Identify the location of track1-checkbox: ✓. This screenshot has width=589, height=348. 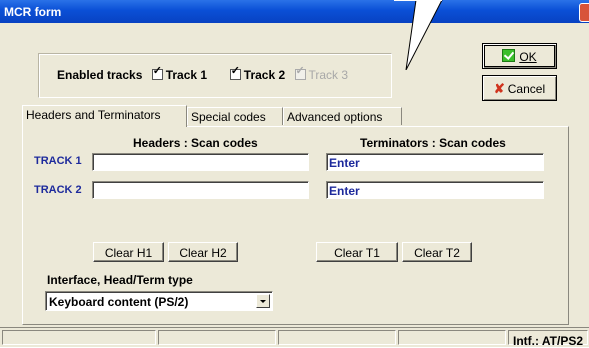
(157, 72).